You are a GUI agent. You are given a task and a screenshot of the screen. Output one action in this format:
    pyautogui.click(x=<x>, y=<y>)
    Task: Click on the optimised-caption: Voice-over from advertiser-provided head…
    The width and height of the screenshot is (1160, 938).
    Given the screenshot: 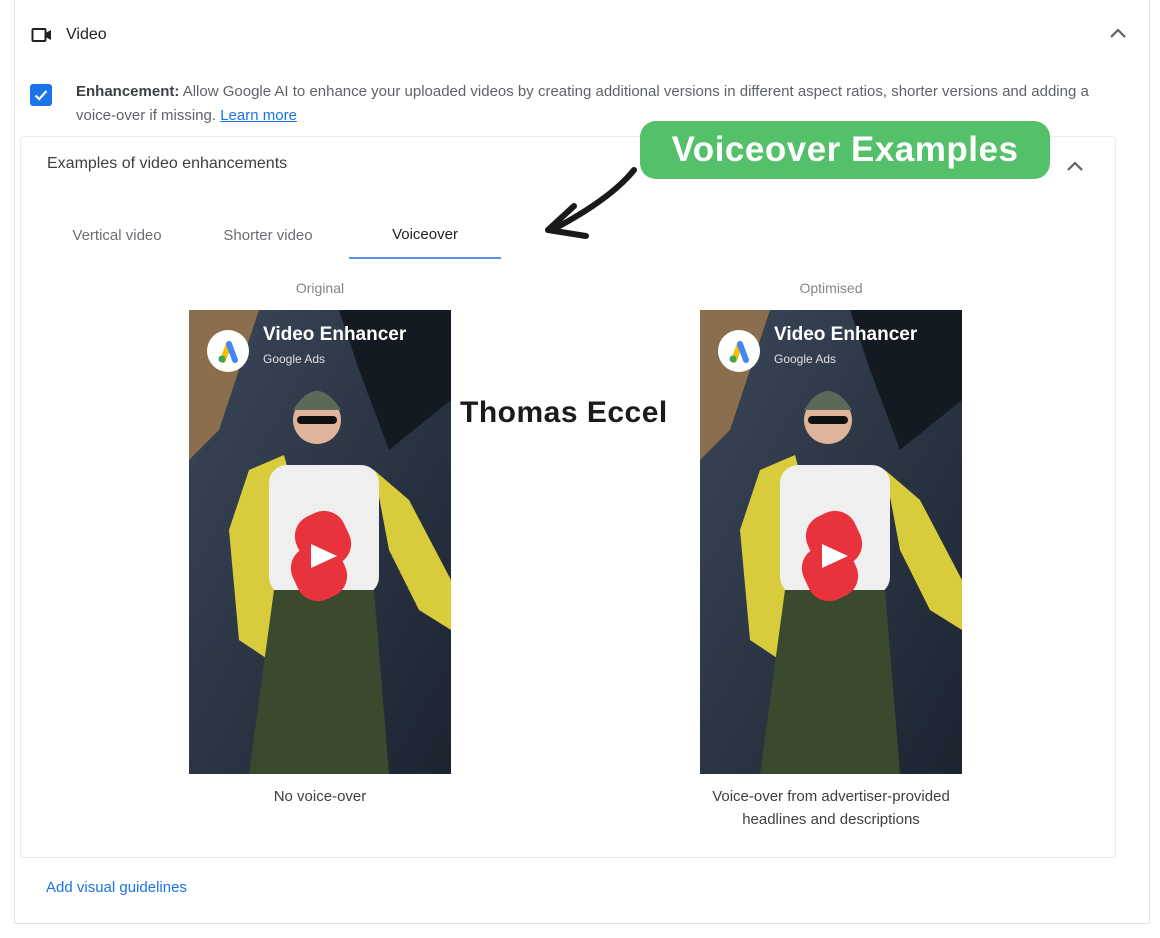 What is the action you would take?
    pyautogui.click(x=831, y=808)
    